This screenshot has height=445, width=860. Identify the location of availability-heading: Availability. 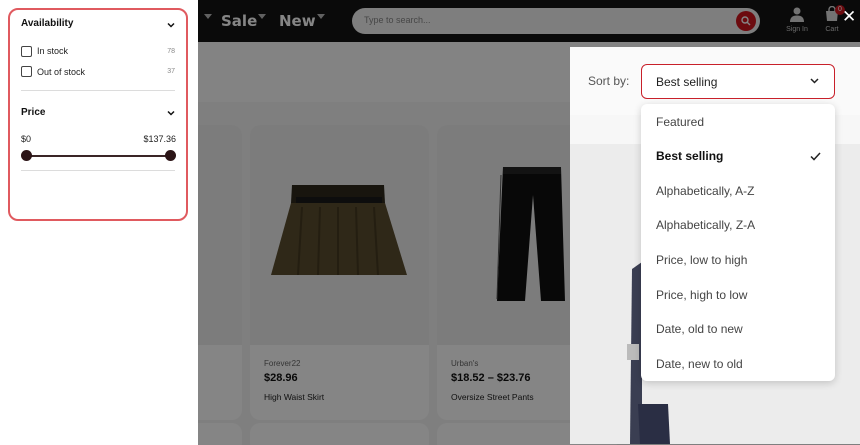
(47, 23).